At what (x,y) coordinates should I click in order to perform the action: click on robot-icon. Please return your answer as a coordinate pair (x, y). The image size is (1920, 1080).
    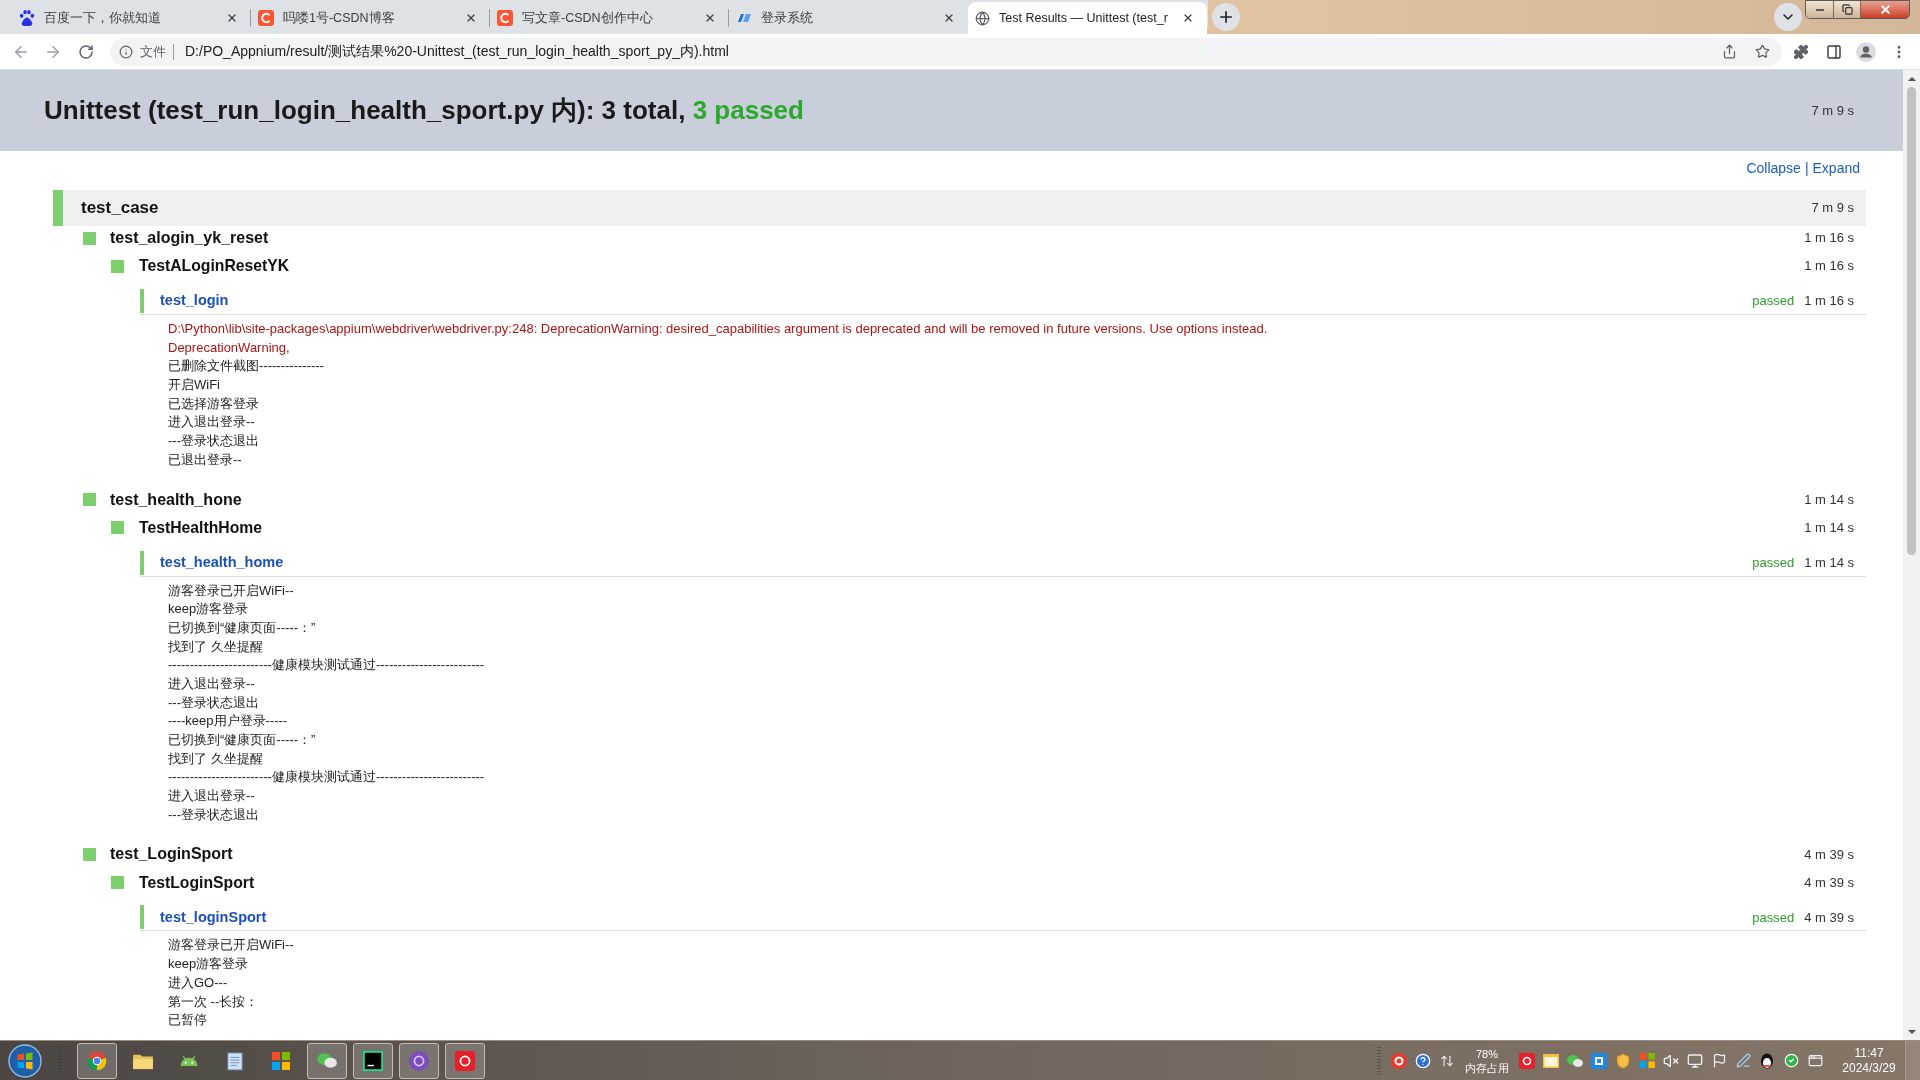
    Looking at the image, I should click on (189, 1060).